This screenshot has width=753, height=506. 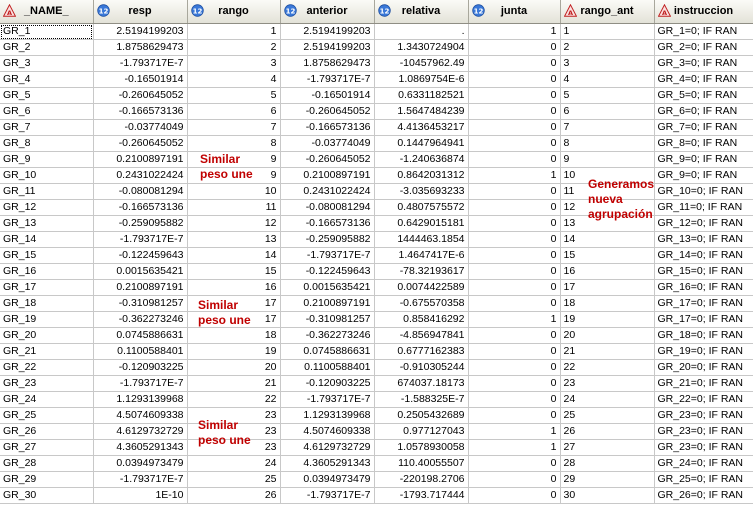 I want to click on cell-name: GR_25, so click(x=47, y=415).